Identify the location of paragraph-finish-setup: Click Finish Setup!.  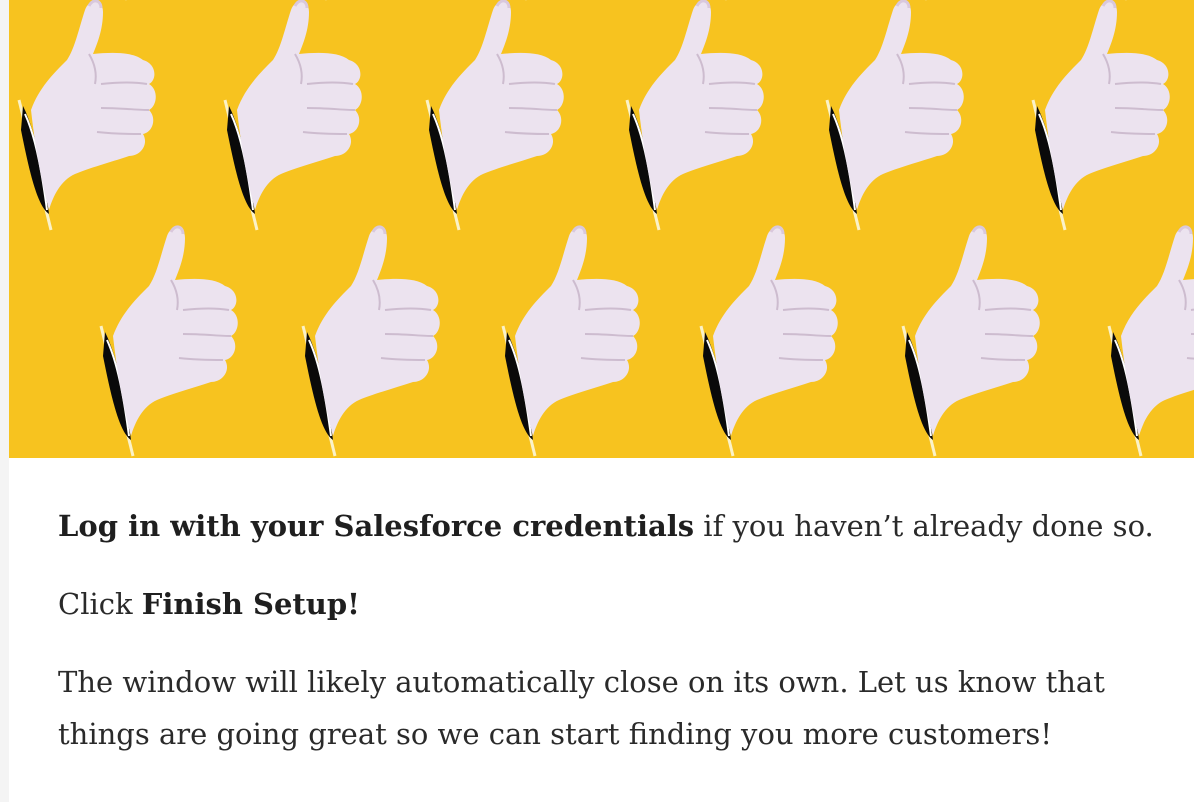
(613, 604).